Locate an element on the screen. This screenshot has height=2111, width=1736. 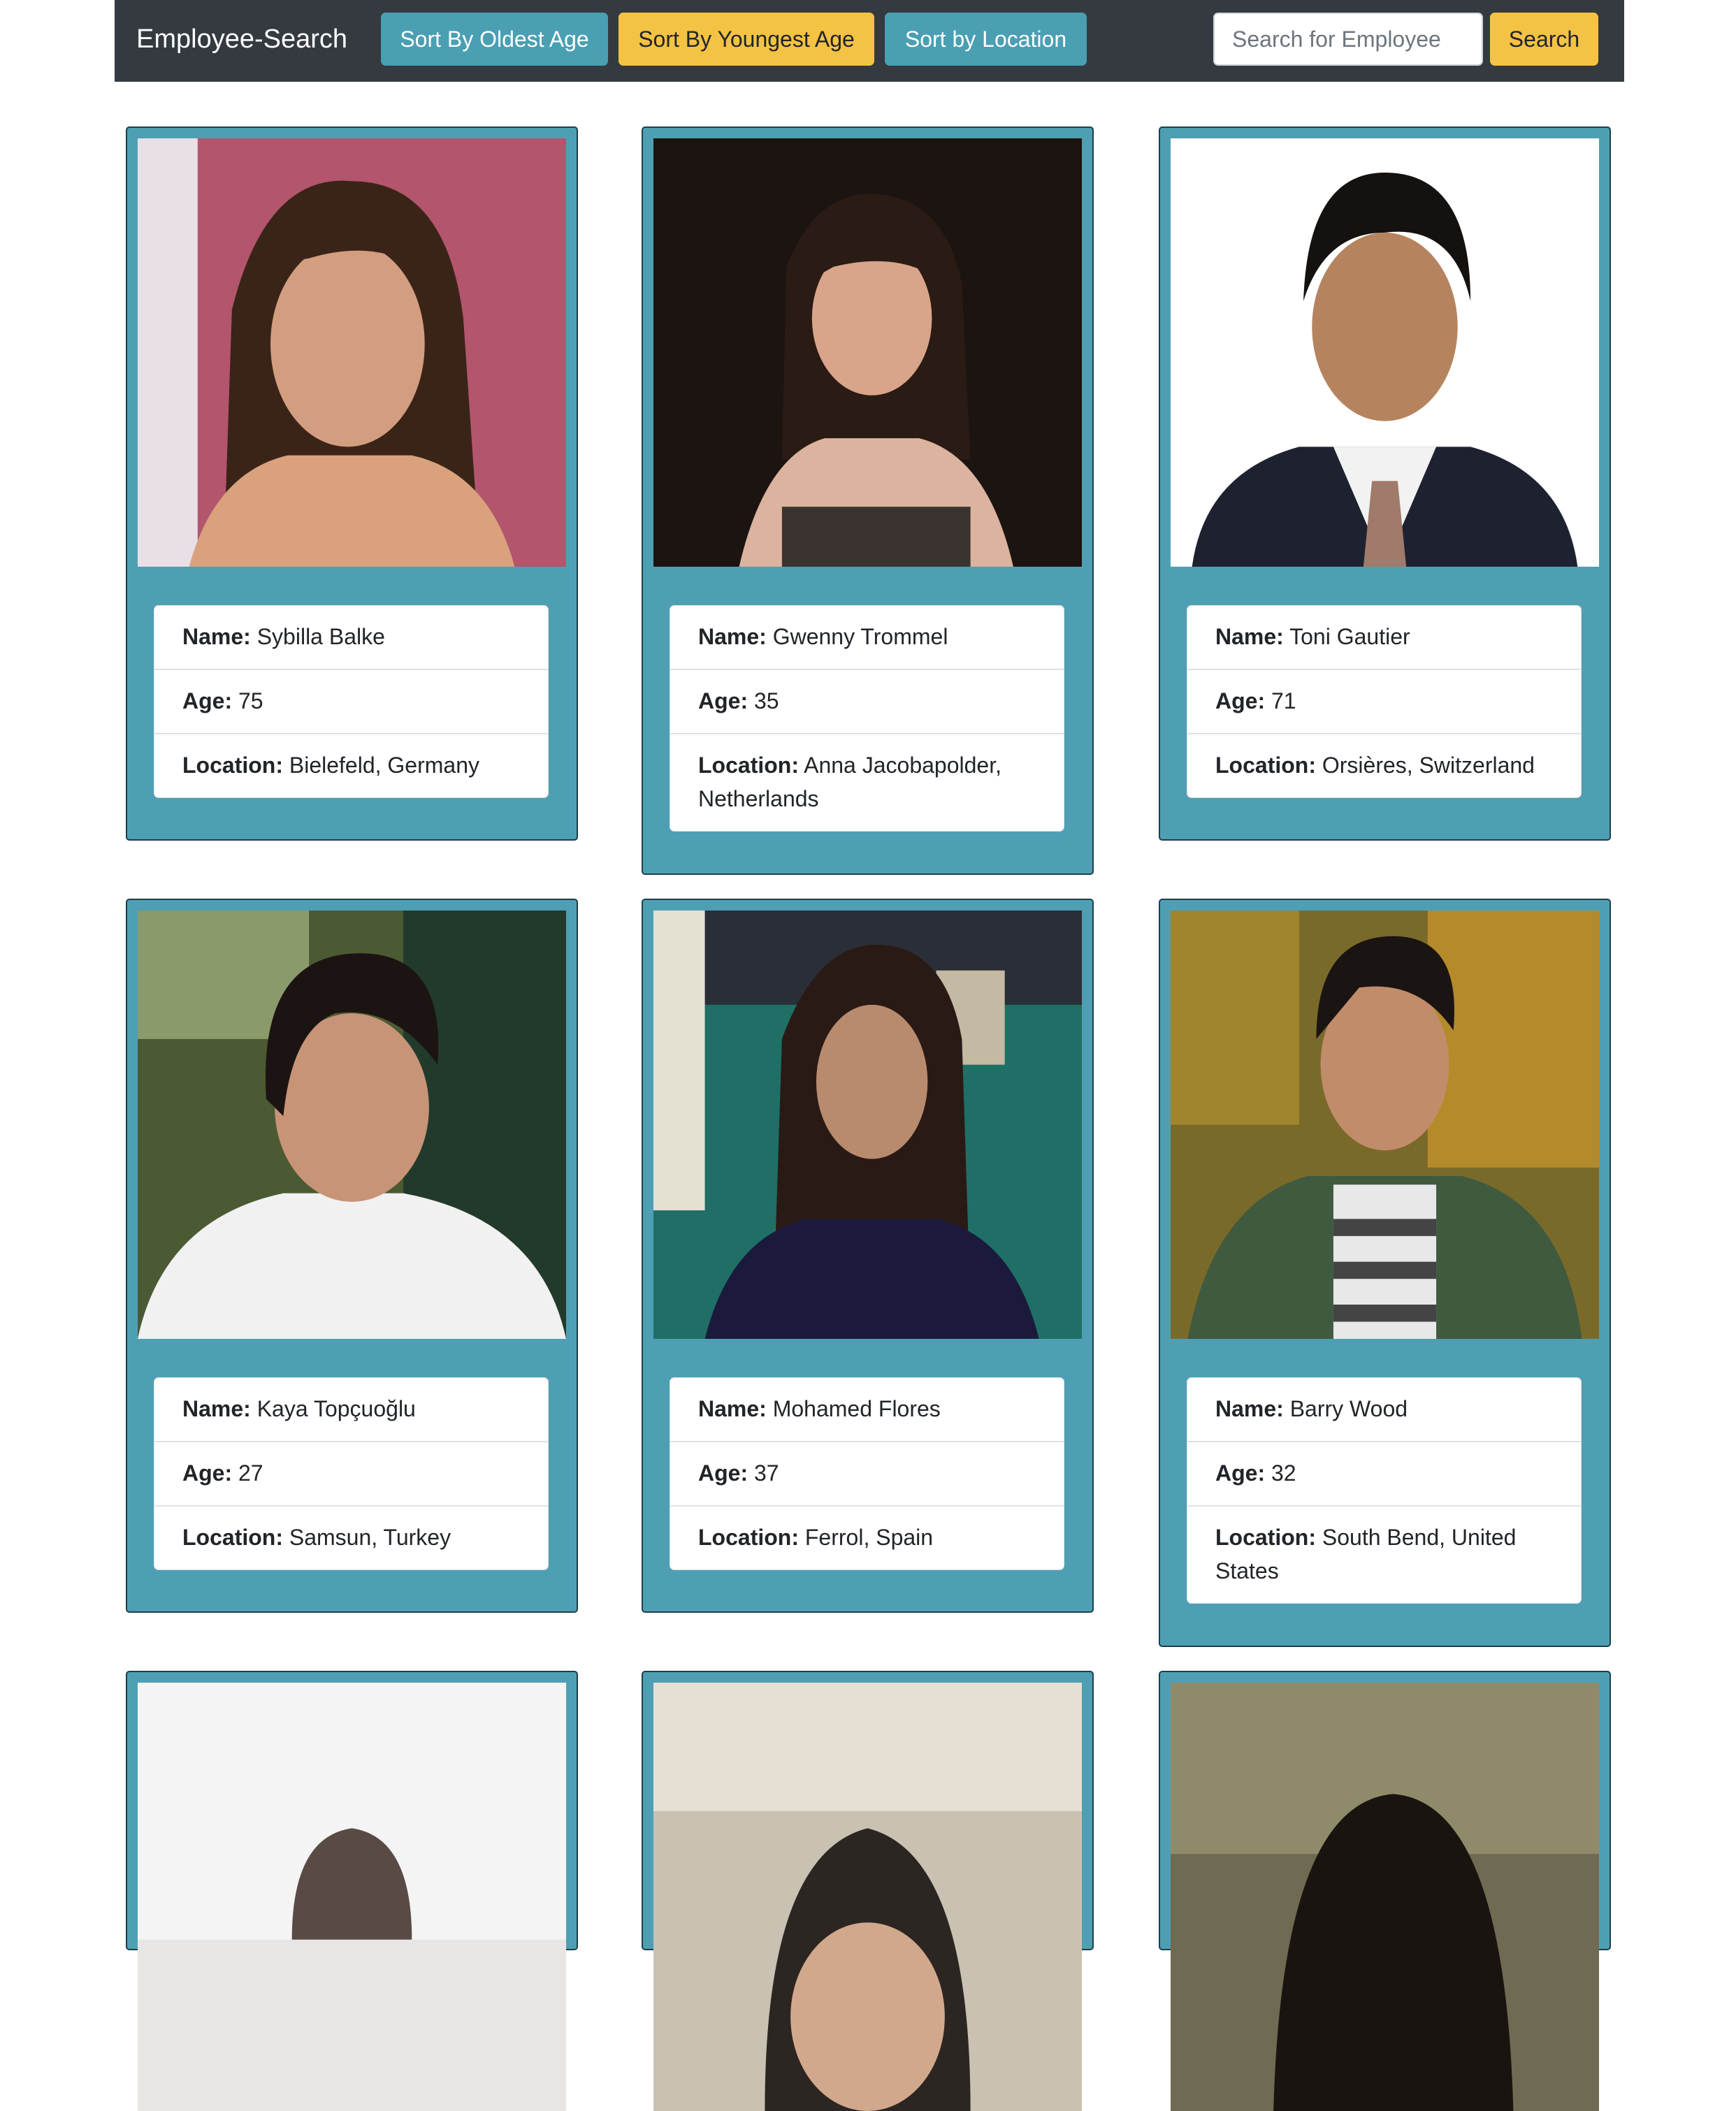
name-row: Name: Gwenny Trommel is located at coordinates (867, 637).